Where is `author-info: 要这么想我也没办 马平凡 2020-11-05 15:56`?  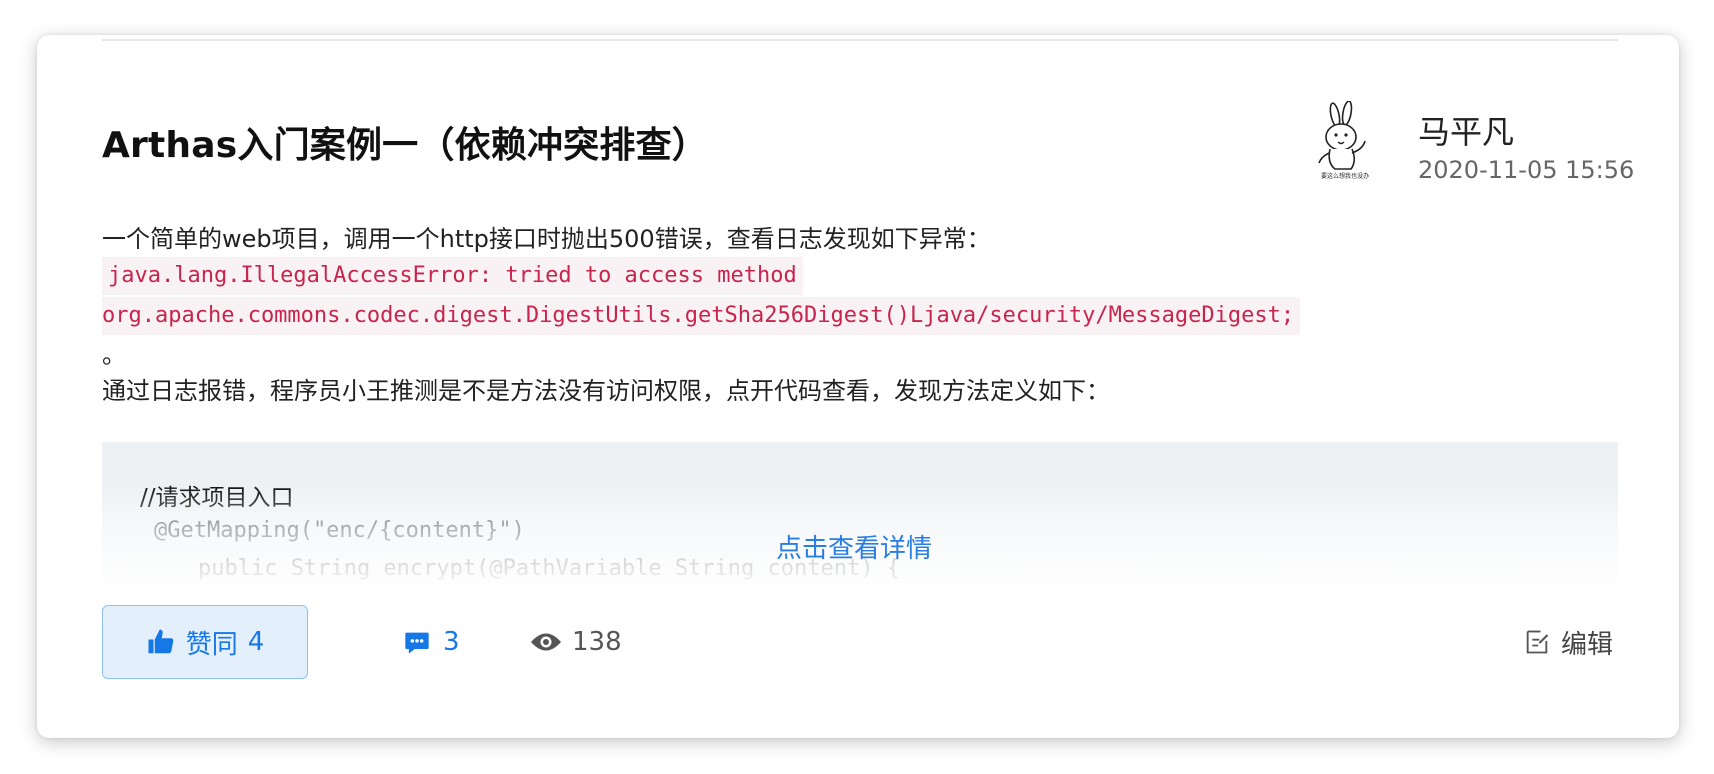 author-info: 要这么想我也没办 马平凡 2020-11-05 15:56 is located at coordinates (1469, 156).